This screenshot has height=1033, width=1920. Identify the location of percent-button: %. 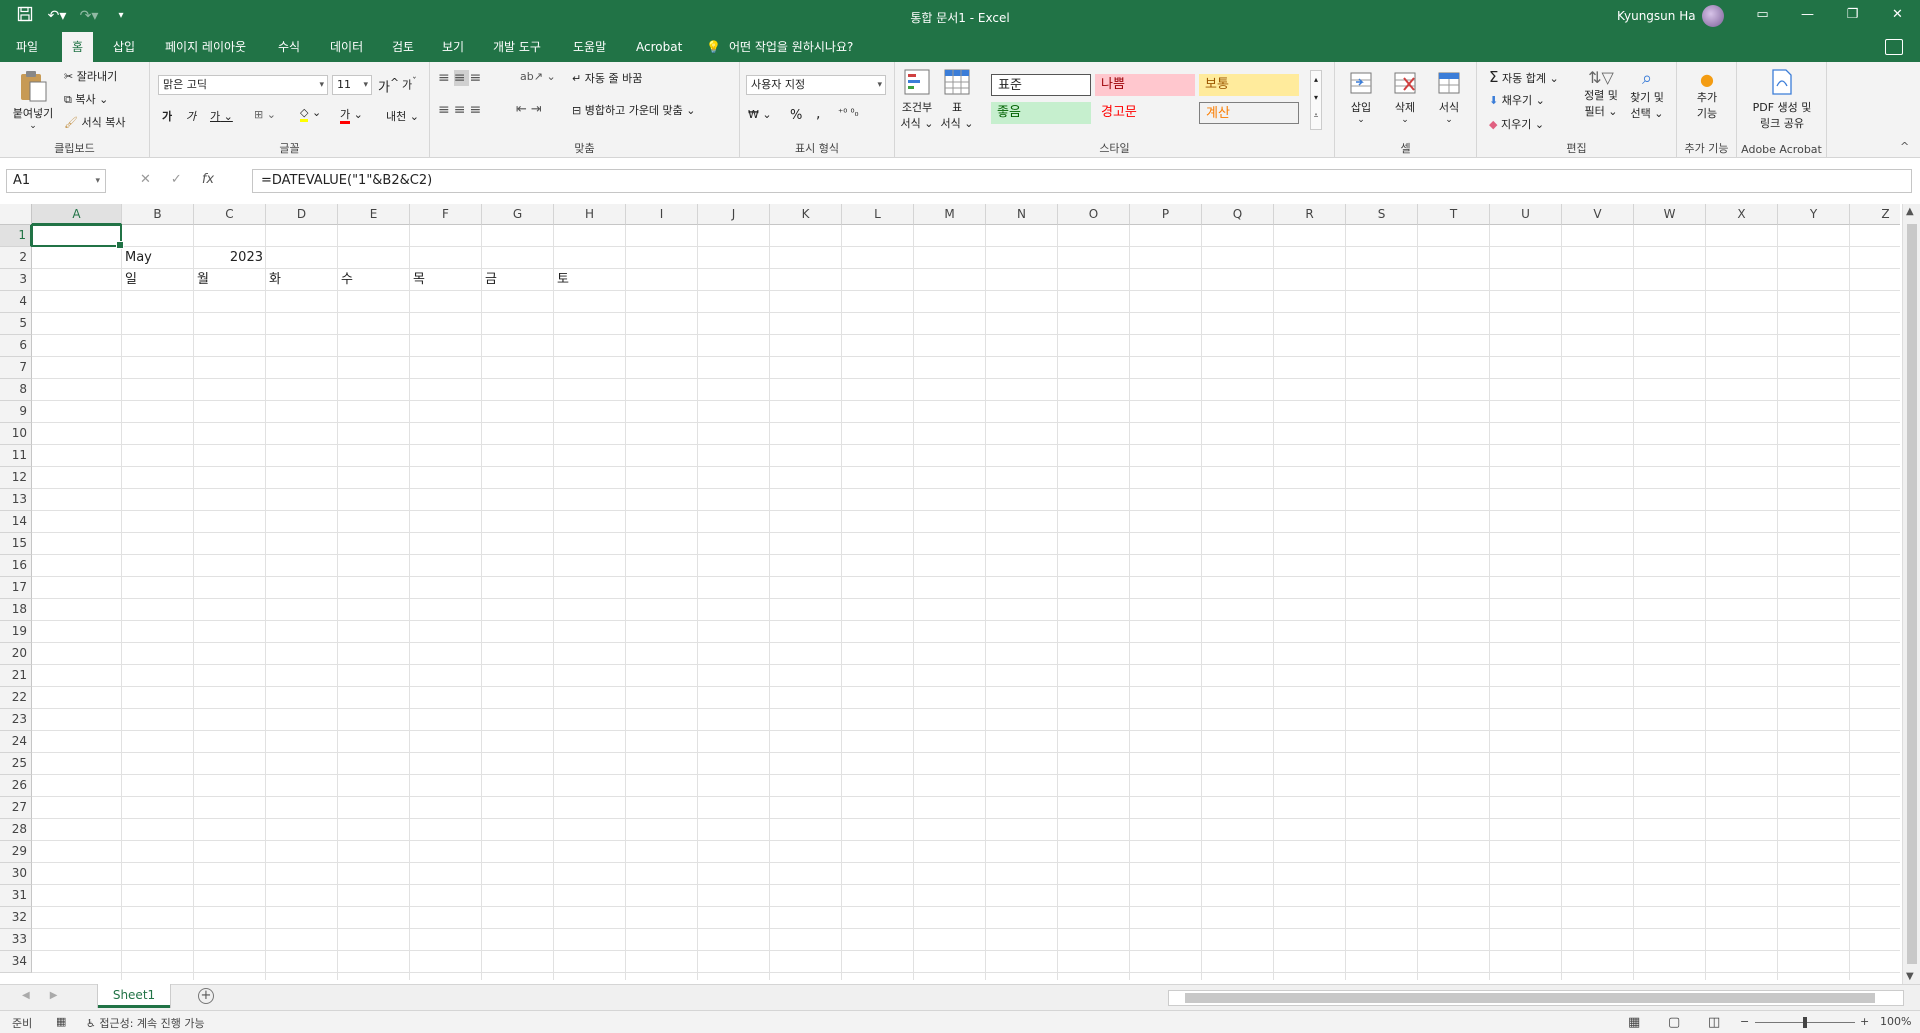
(796, 115).